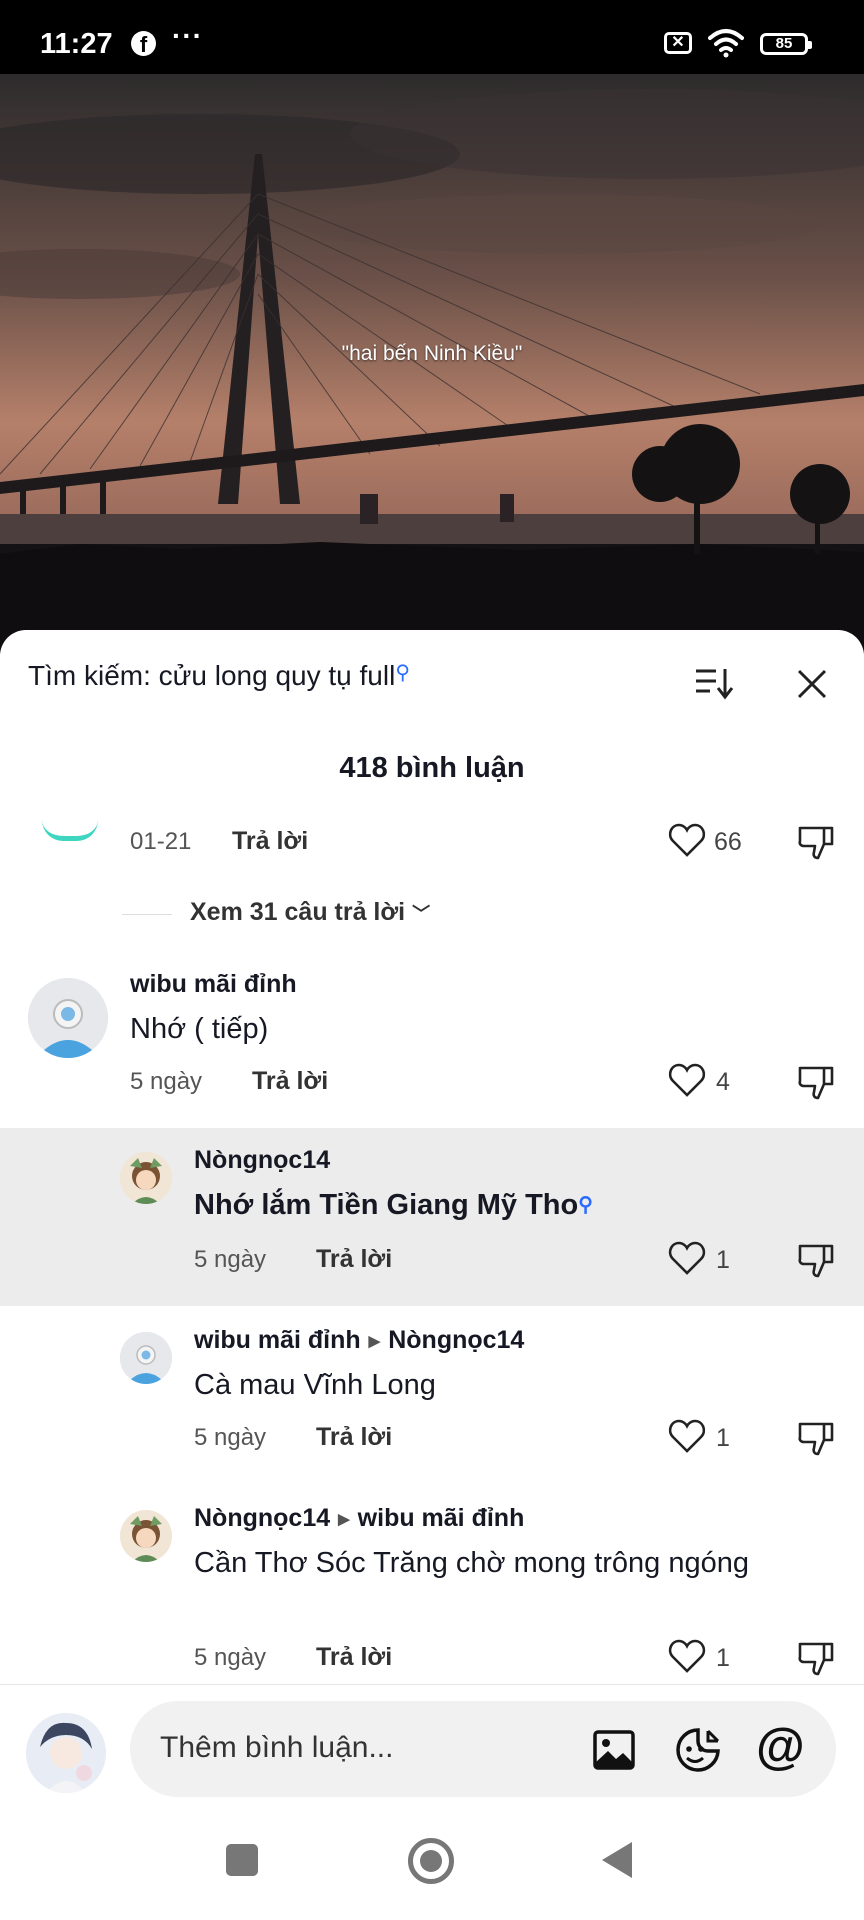 This screenshot has height=1920, width=864. What do you see at coordinates (483, 1749) in the screenshot?
I see `comment-input: Thêm bình luận... @` at bounding box center [483, 1749].